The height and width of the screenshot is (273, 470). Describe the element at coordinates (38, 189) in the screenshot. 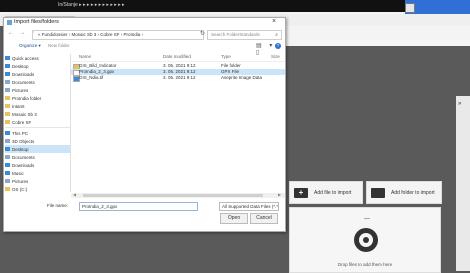

I see `sidebar-item: OS (C:)` at that location.